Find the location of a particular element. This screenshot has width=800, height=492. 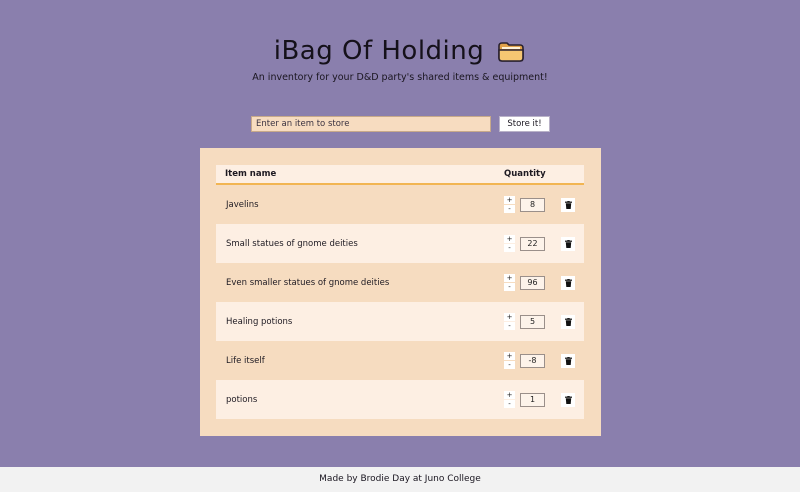

item-name: potions is located at coordinates (242, 399).